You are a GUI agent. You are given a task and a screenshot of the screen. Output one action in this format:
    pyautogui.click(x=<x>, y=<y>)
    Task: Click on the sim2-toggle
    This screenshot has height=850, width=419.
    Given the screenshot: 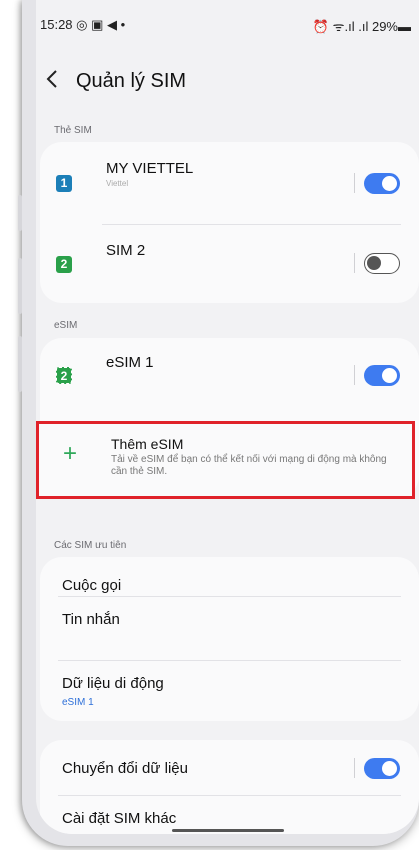 What is the action you would take?
    pyautogui.click(x=382, y=263)
    